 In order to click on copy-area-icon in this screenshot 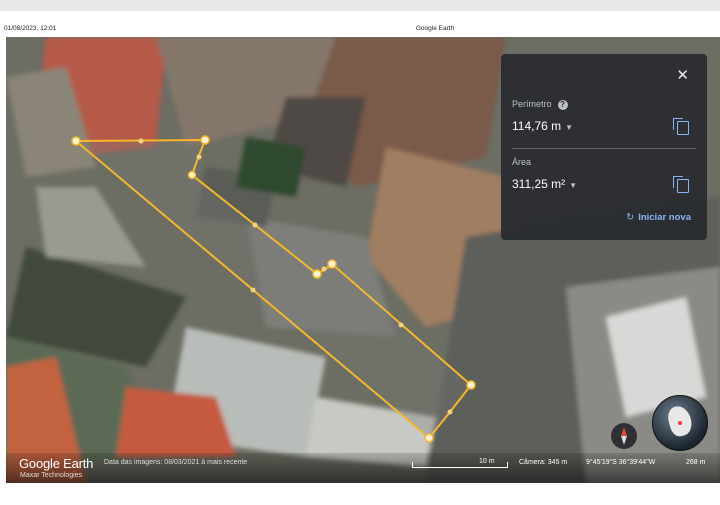, I will do `click(681, 184)`.